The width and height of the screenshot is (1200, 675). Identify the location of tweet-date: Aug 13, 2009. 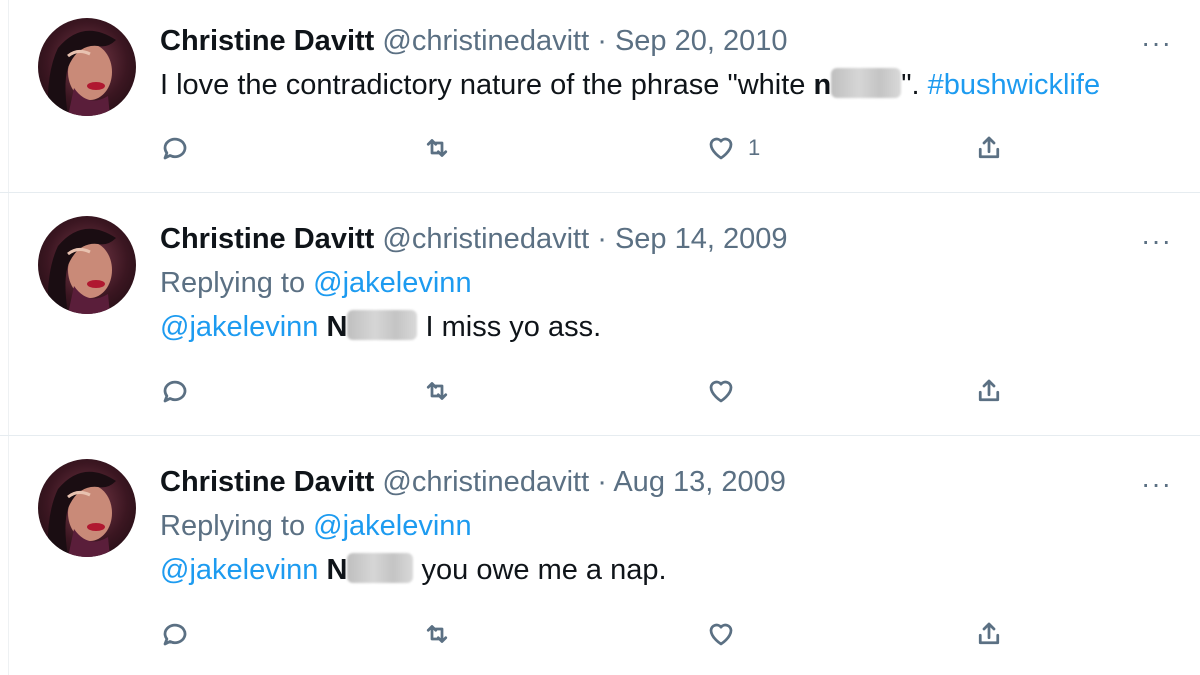
(699, 482).